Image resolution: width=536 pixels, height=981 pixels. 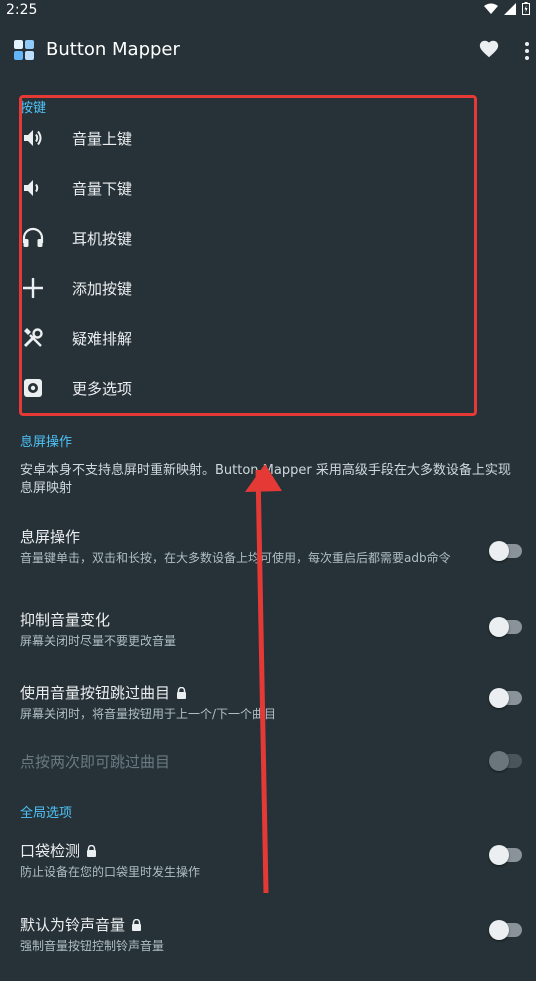 What do you see at coordinates (263, 679) in the screenshot?
I see `annotation-arrow` at bounding box center [263, 679].